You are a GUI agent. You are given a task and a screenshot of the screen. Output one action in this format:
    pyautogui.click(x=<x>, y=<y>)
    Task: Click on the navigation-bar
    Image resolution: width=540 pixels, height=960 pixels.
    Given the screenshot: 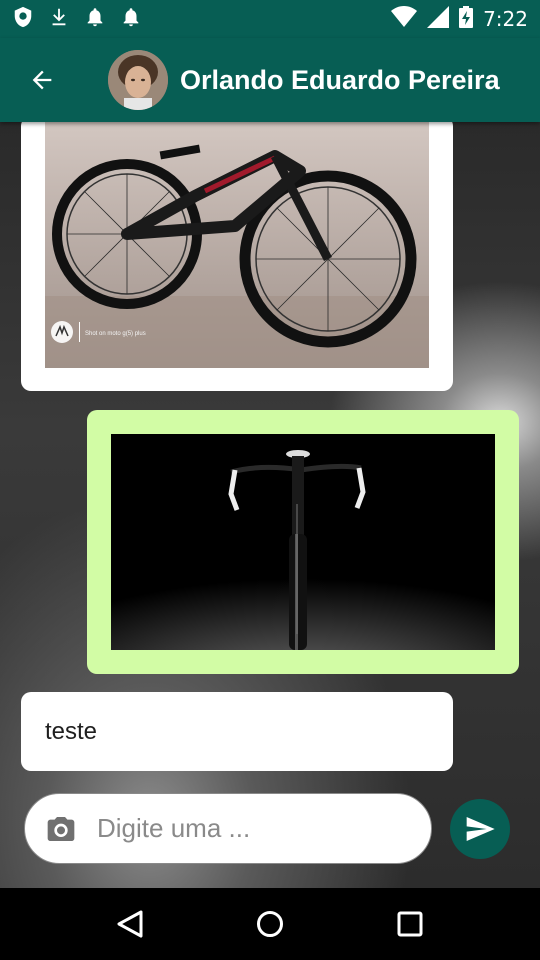 What is the action you would take?
    pyautogui.click(x=270, y=924)
    